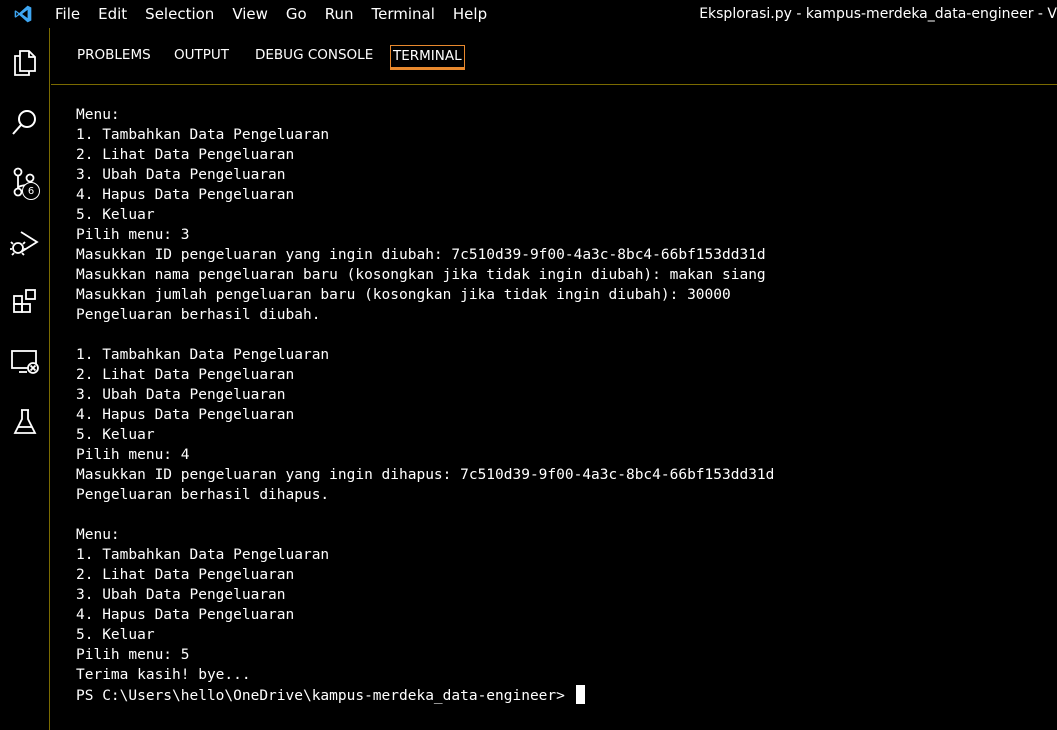 Image resolution: width=1057 pixels, height=730 pixels. Describe the element at coordinates (25, 242) in the screenshot. I see `run-debug-icon` at that location.